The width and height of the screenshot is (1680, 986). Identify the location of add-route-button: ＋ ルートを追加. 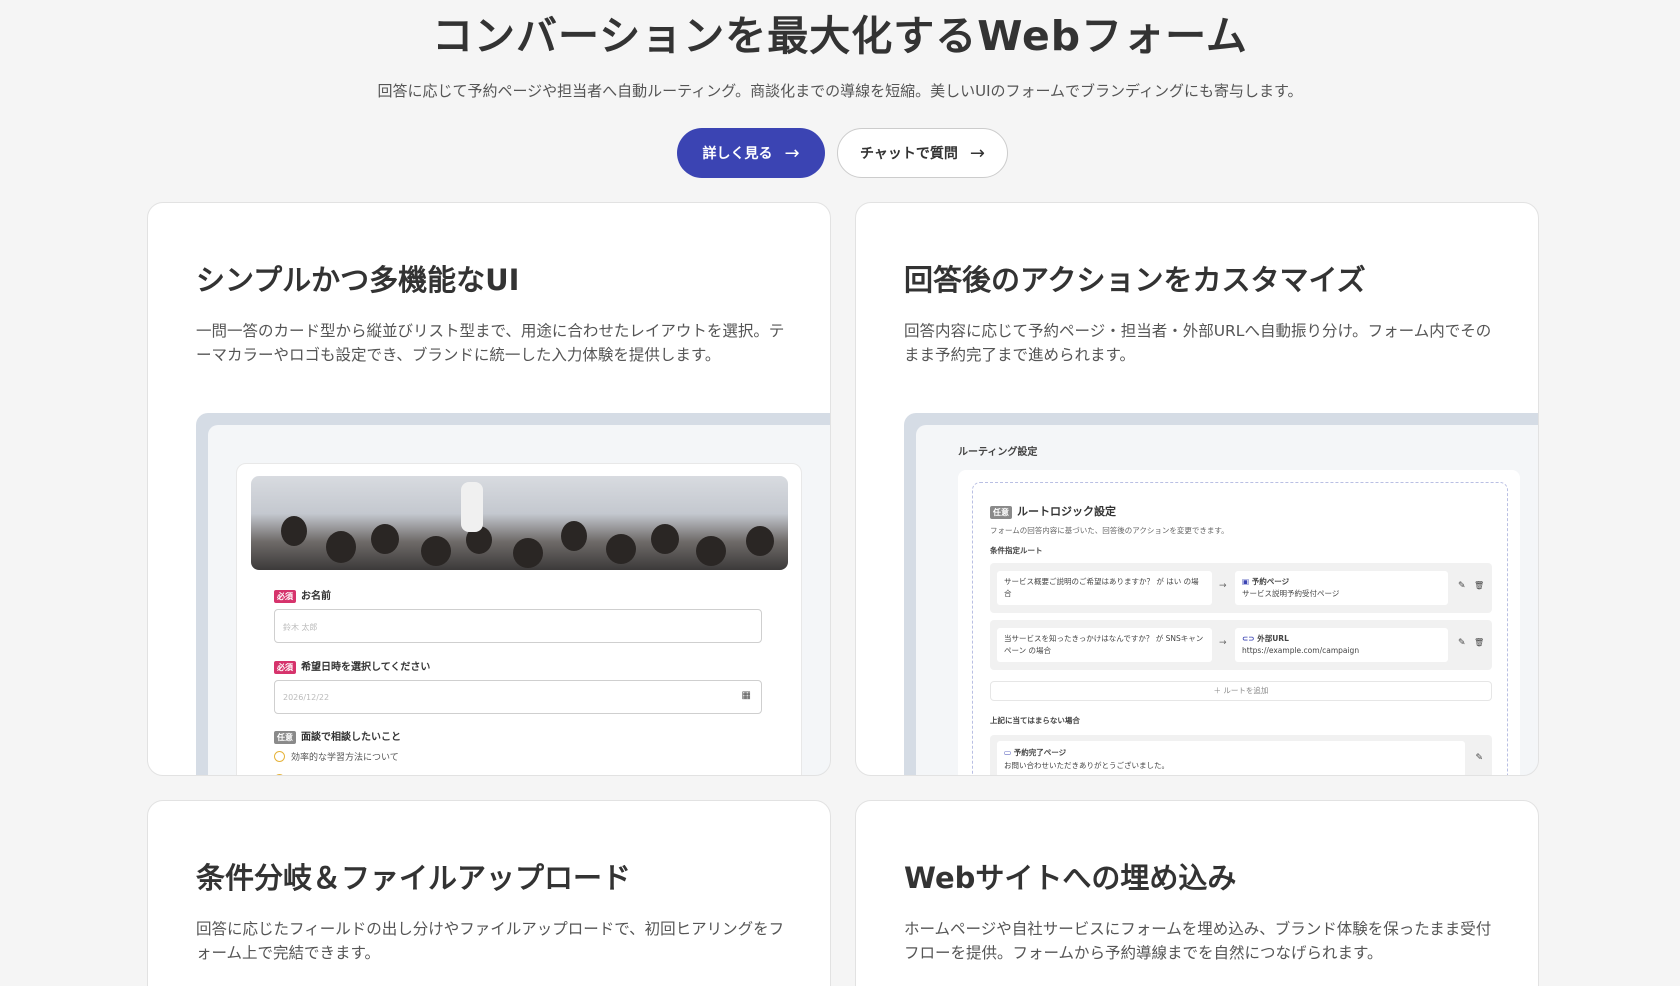
(1241, 691).